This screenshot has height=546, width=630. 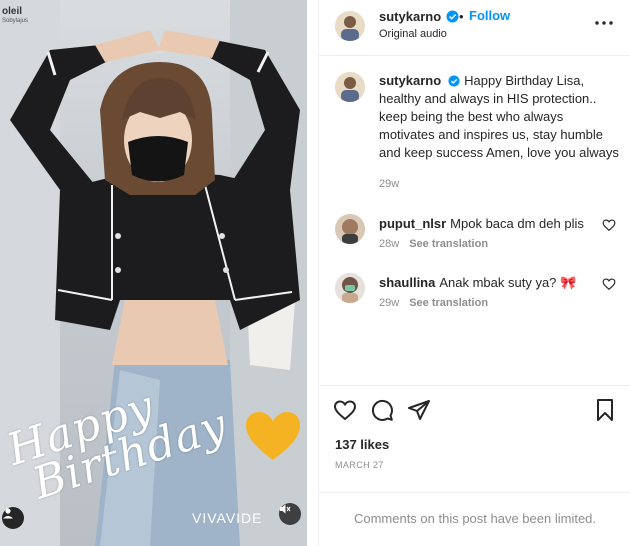 I want to click on post-header: sutykarno • Follow Original audio, so click(x=474, y=28).